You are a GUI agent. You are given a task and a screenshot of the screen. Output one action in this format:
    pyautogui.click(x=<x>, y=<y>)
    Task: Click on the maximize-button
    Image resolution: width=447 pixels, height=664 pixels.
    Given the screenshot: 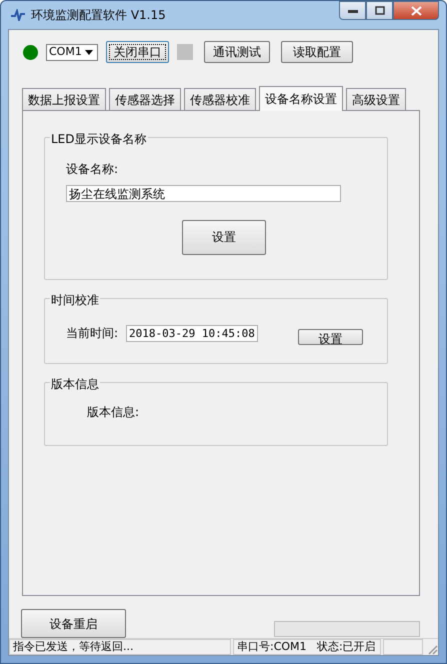 What is the action you would take?
    pyautogui.click(x=379, y=10)
    